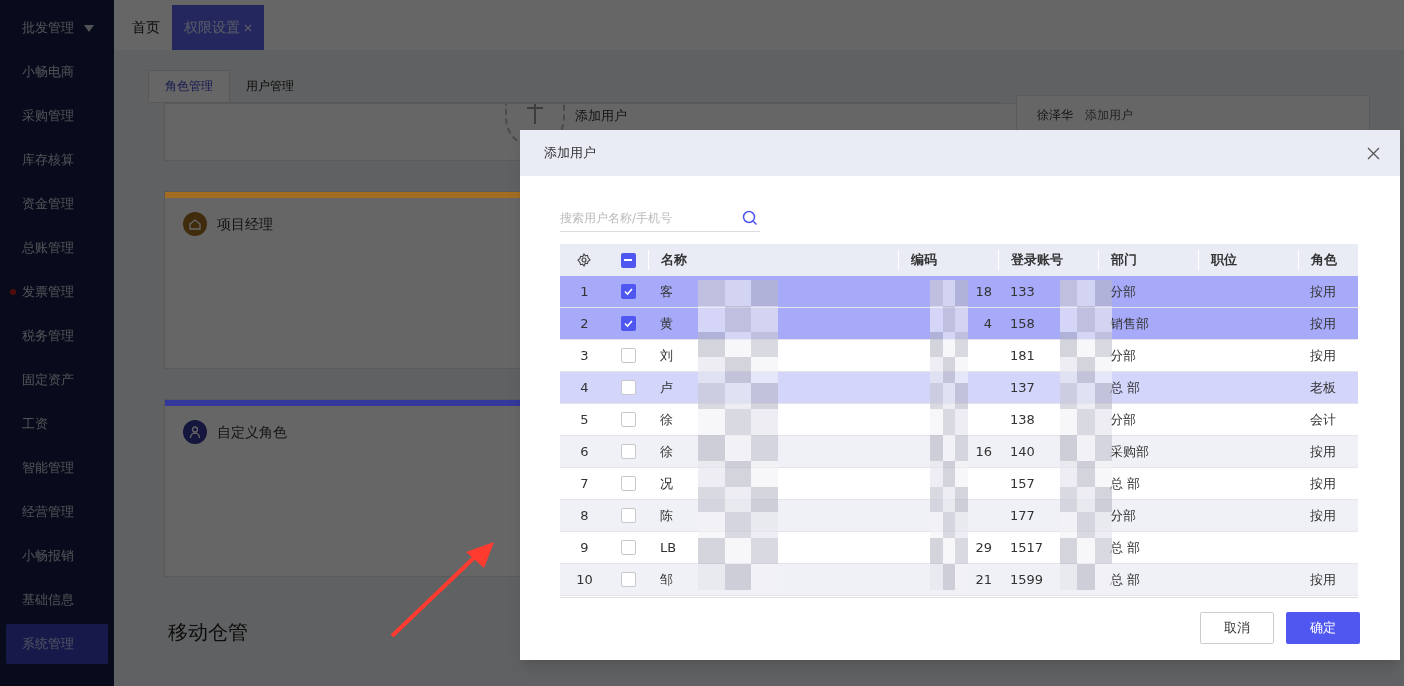 This screenshot has height=686, width=1404. Describe the element at coordinates (57, 468) in the screenshot. I see `sidebar-item: 智能管理` at that location.